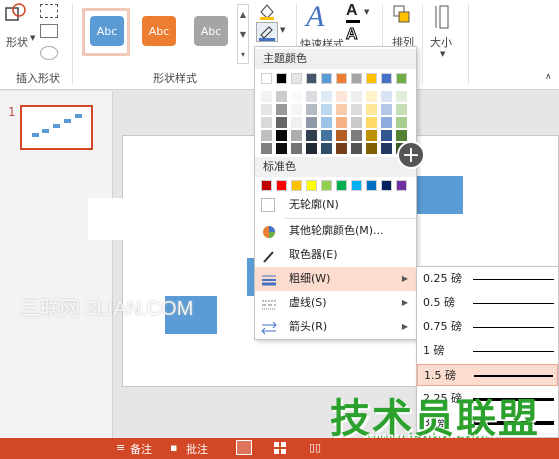 The image size is (559, 459). I want to click on merge-shapes-icon, so click(49, 53).